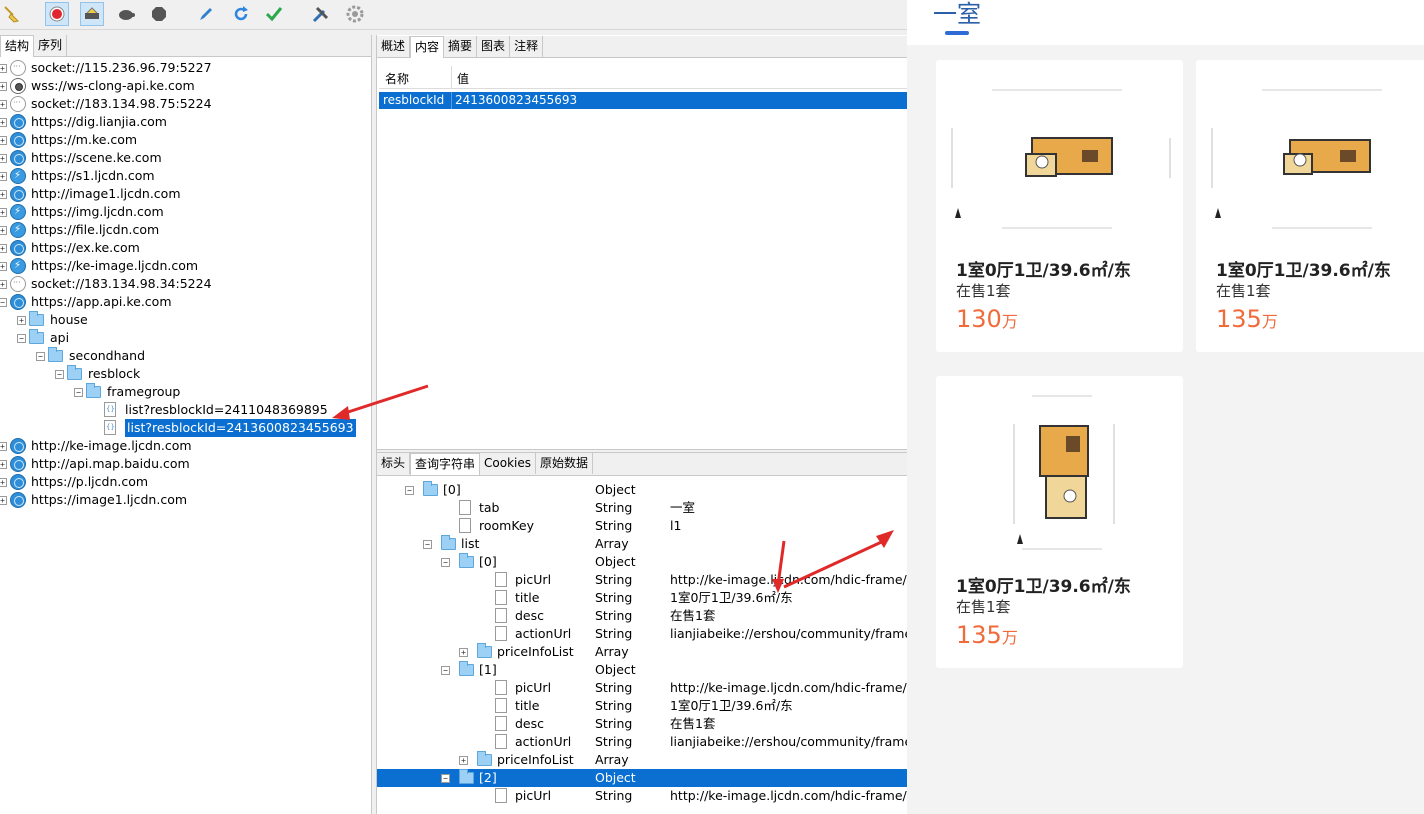 The image size is (1424, 814). What do you see at coordinates (186, 284) in the screenshot?
I see `host-item: + socket://183.134.98.34:5224` at bounding box center [186, 284].